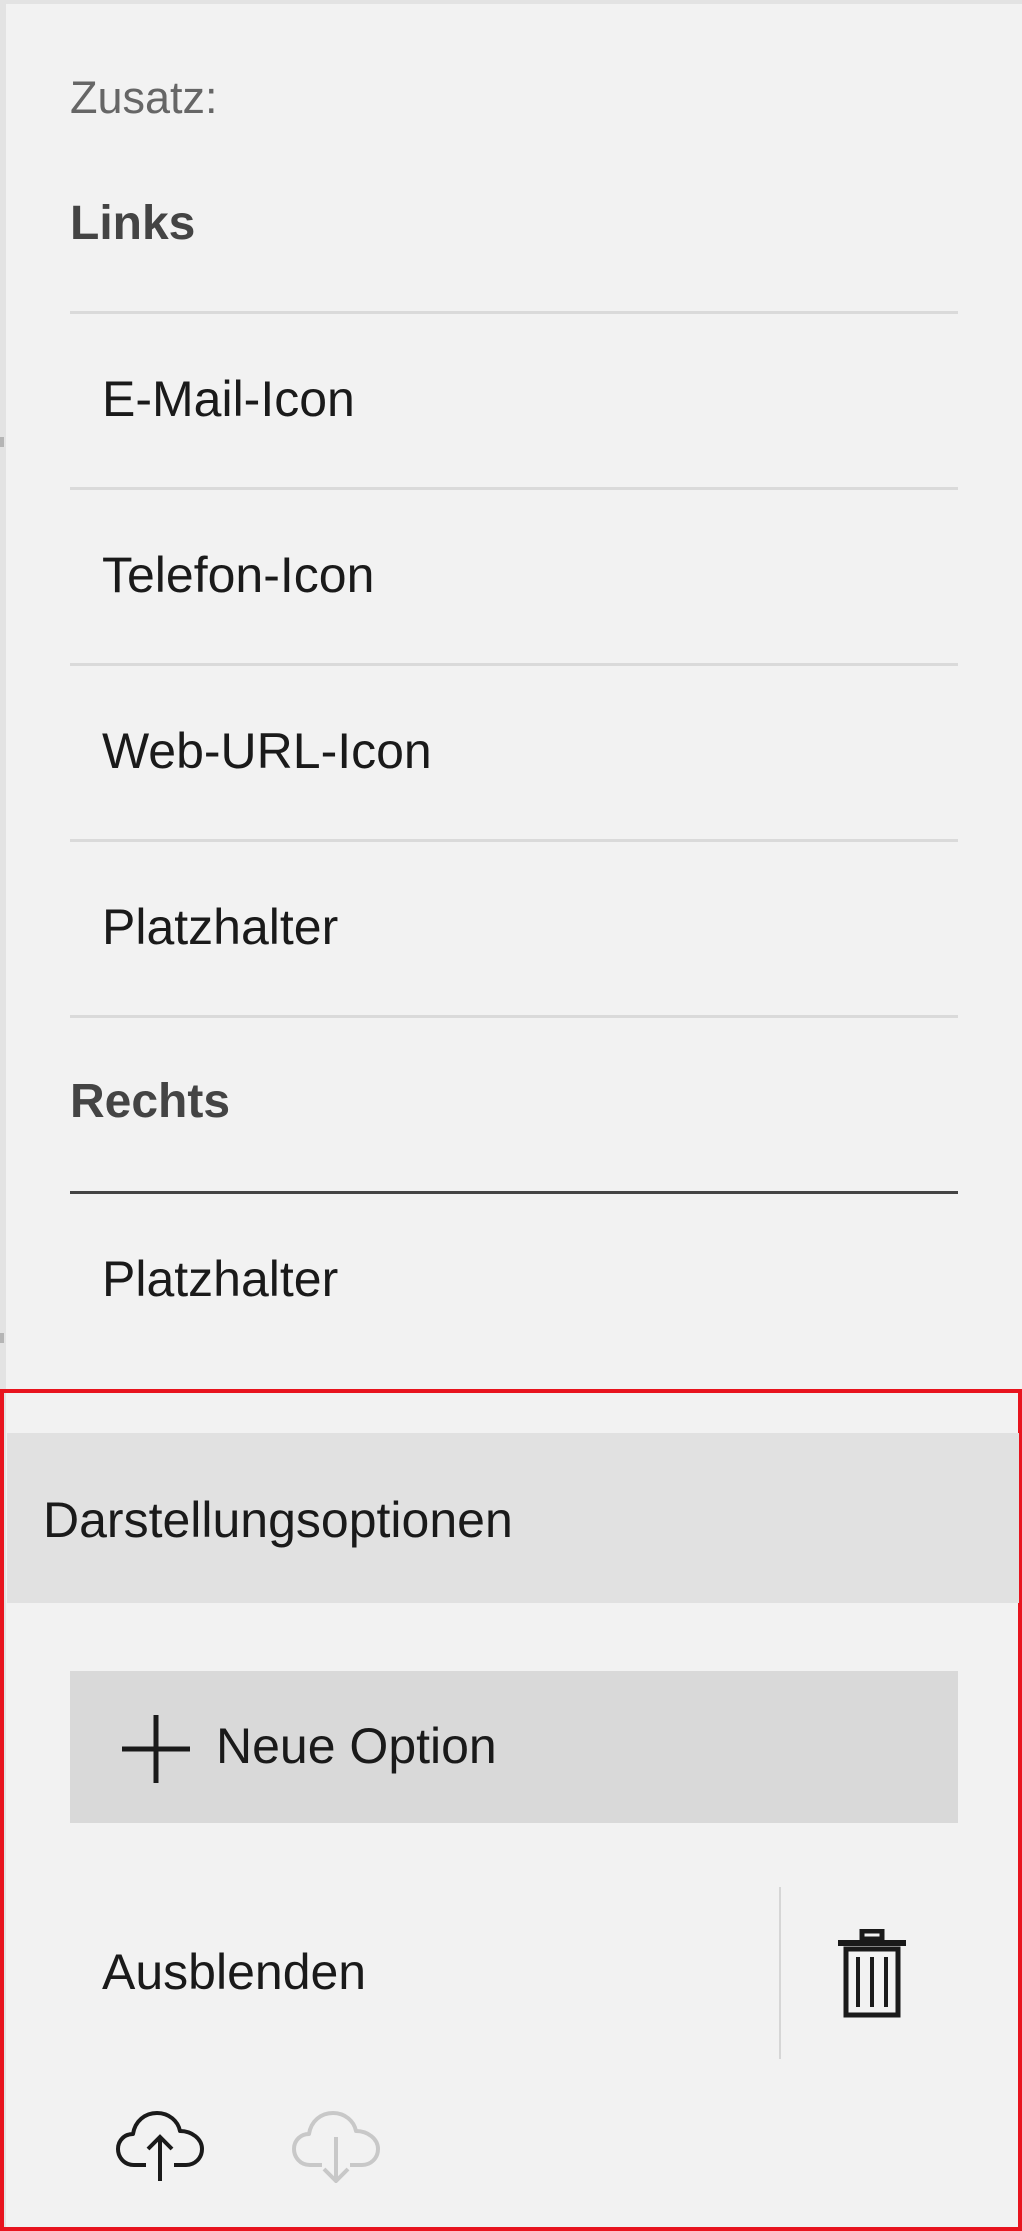  Describe the element at coordinates (514, 1192) in the screenshot. I see `separator-active` at that location.